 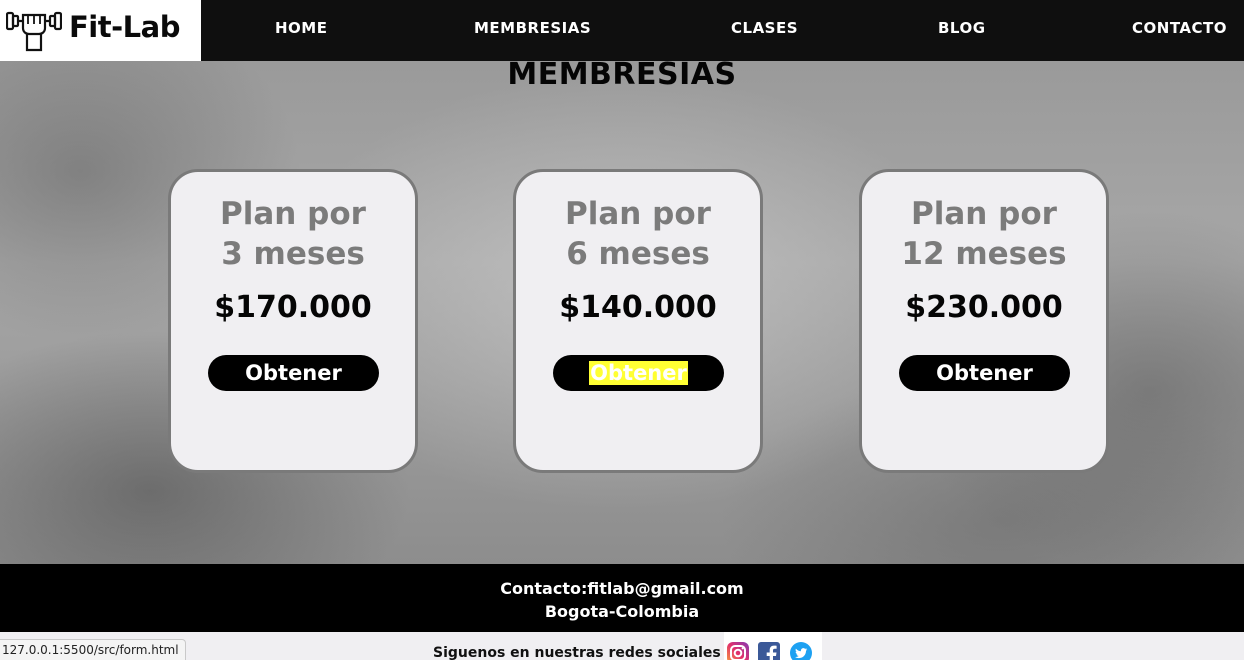 What do you see at coordinates (293, 254) in the screenshot?
I see `plan-name-line2: 3 meses` at bounding box center [293, 254].